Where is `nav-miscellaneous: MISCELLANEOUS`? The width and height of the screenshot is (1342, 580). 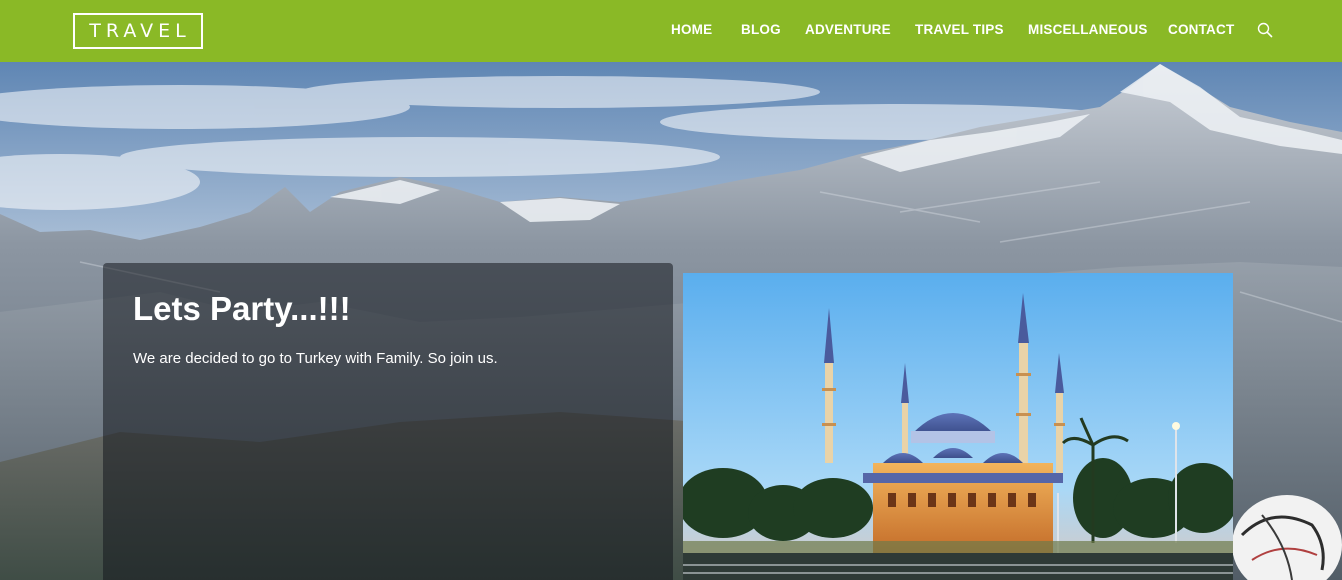 nav-miscellaneous: MISCELLANEOUS is located at coordinates (1088, 29).